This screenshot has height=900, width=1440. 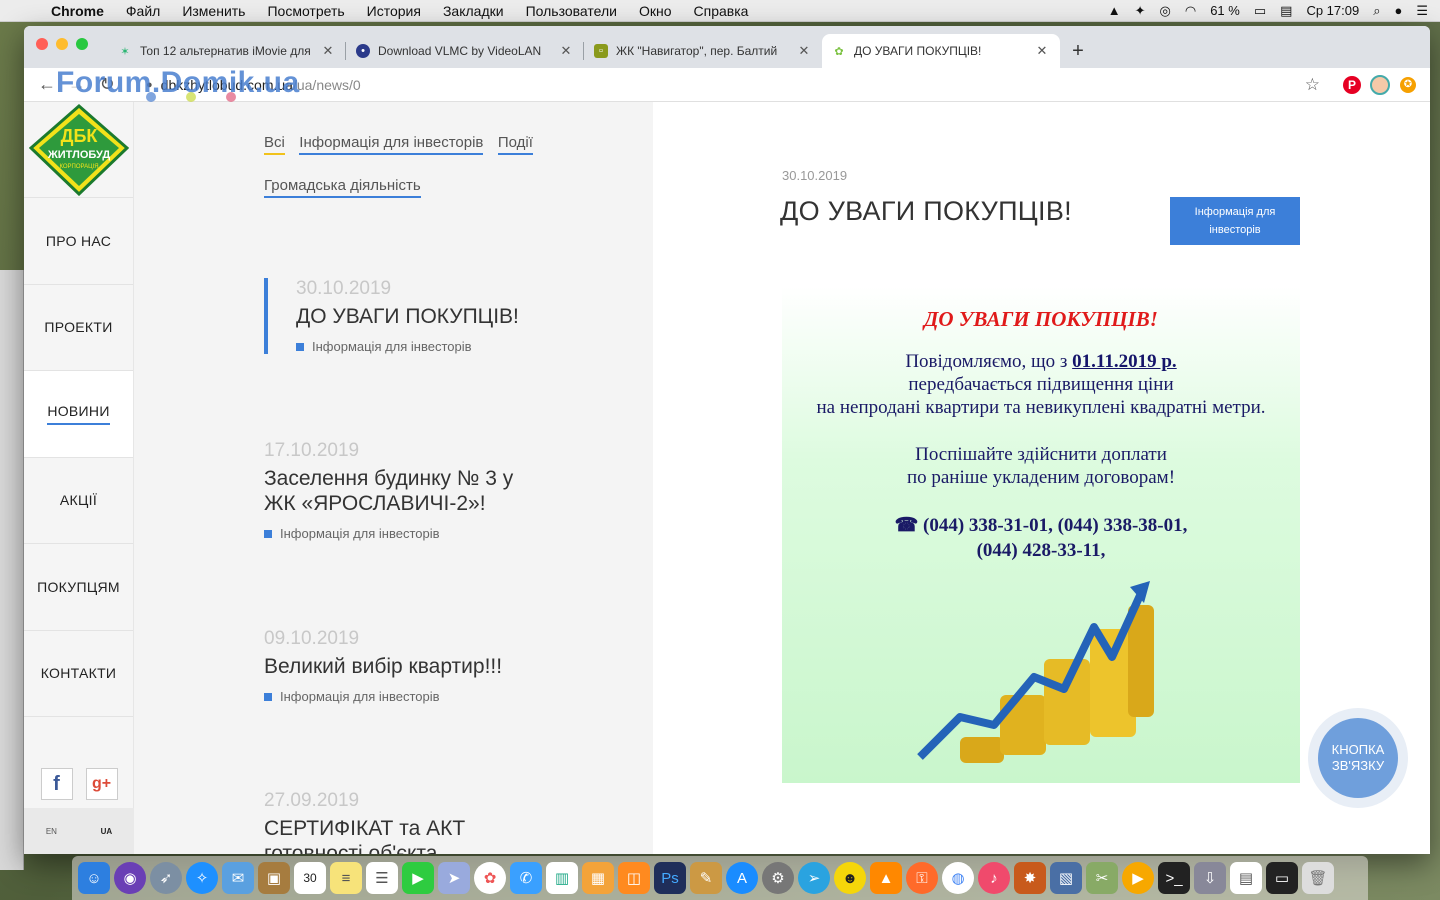 I want to click on finder-icon: ☺, so click(x=94, y=878).